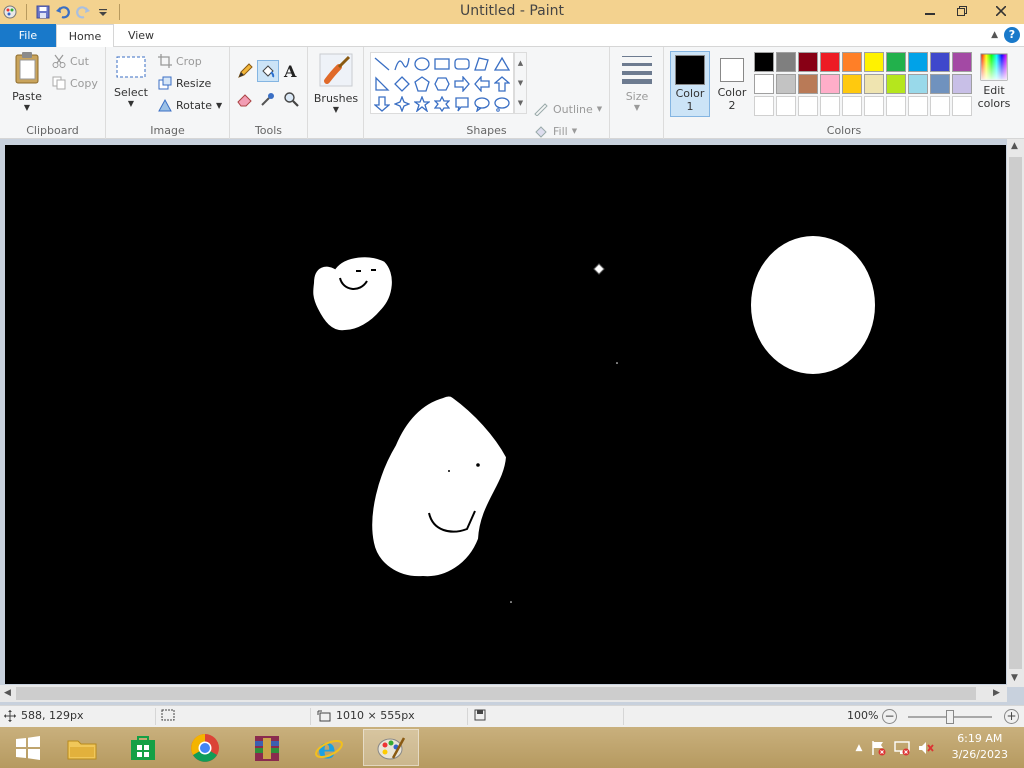 The width and height of the screenshot is (1024, 768). Describe the element at coordinates (482, 84) in the screenshot. I see `left-arrow-shape-icon` at that location.